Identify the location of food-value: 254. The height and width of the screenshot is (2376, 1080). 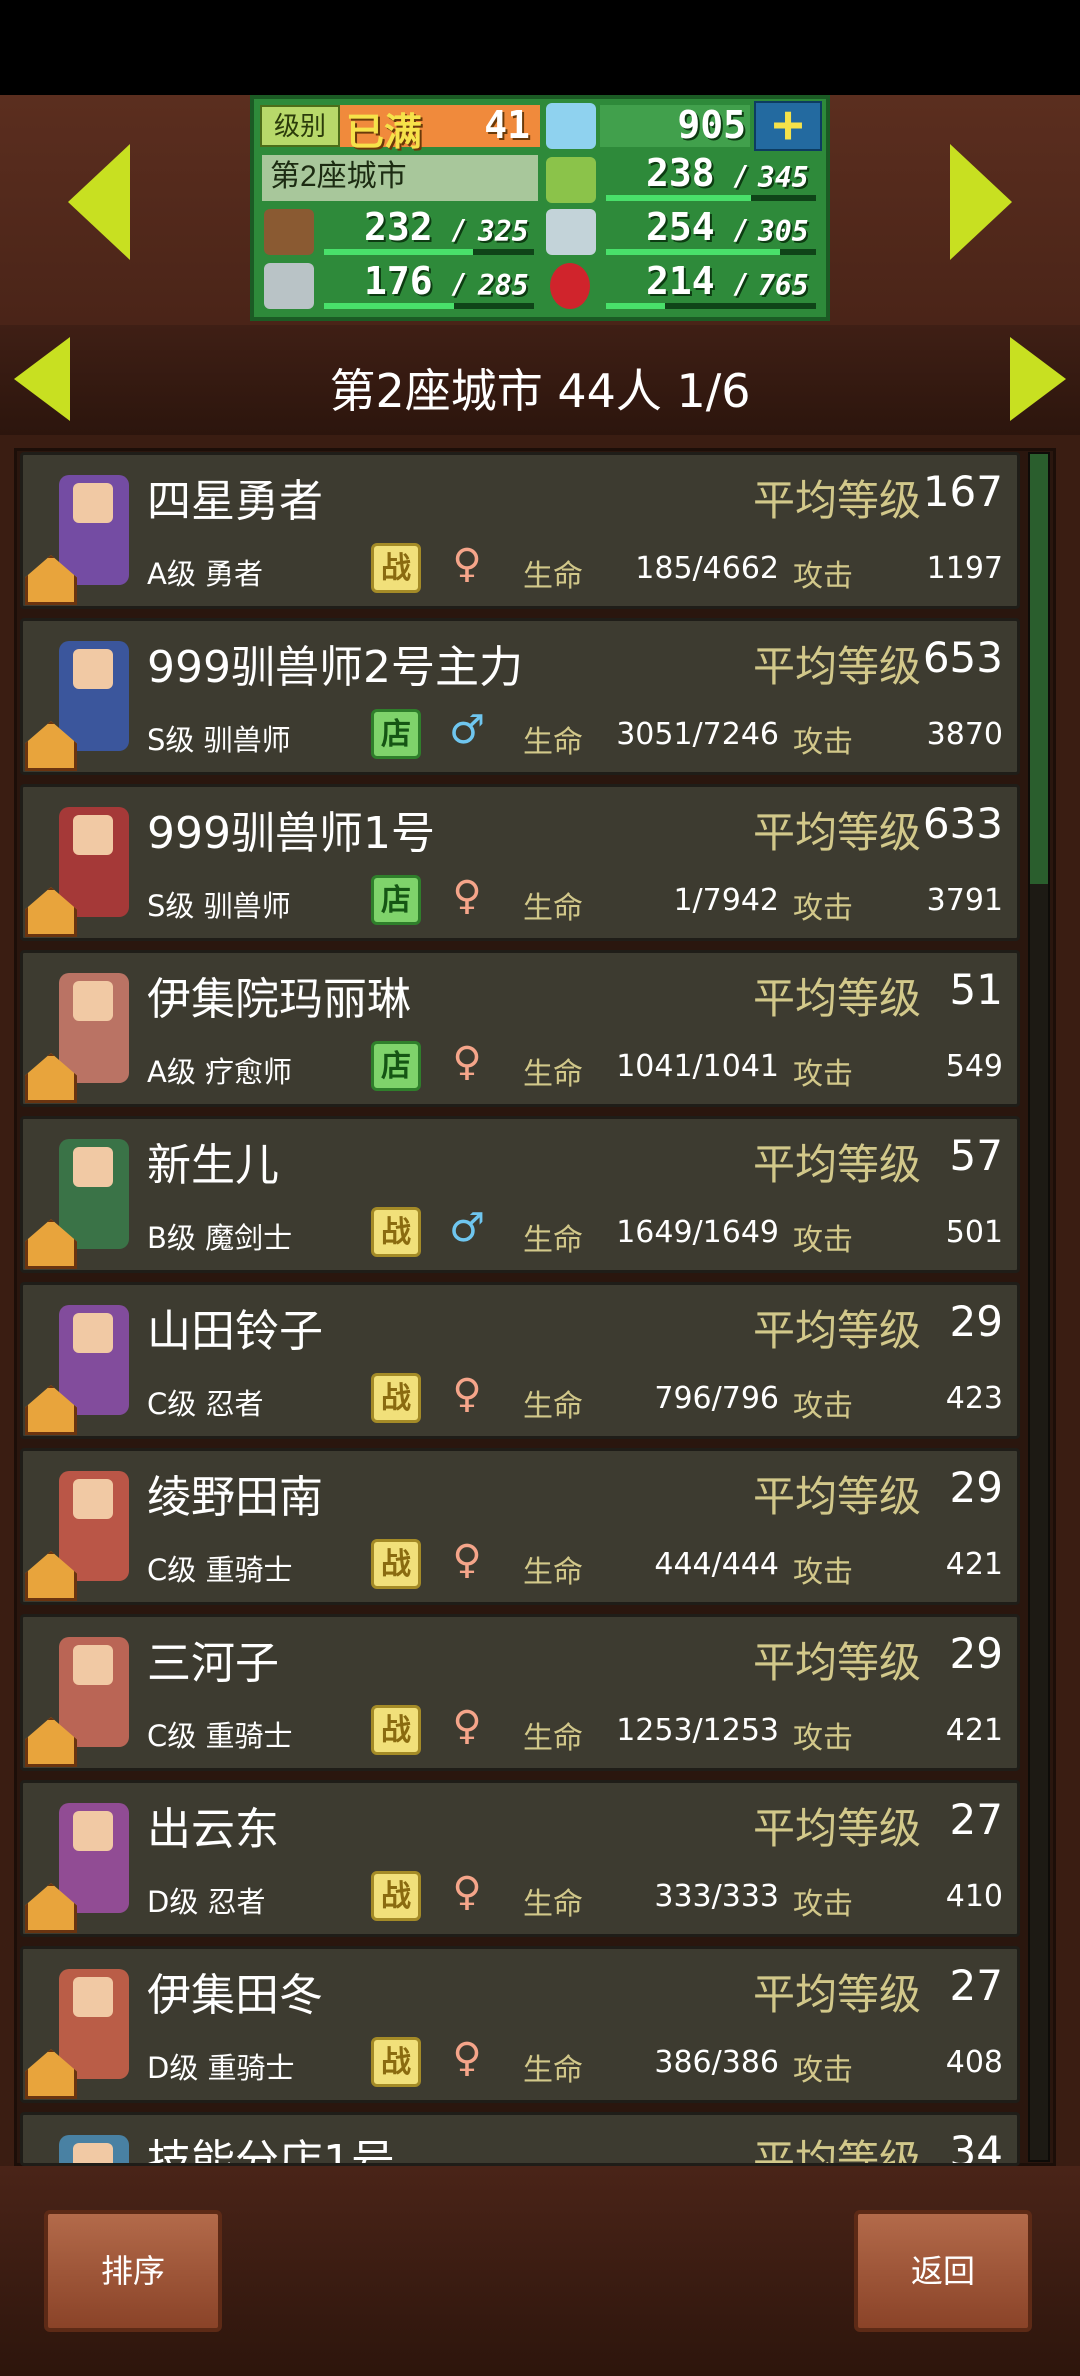
(680, 227).